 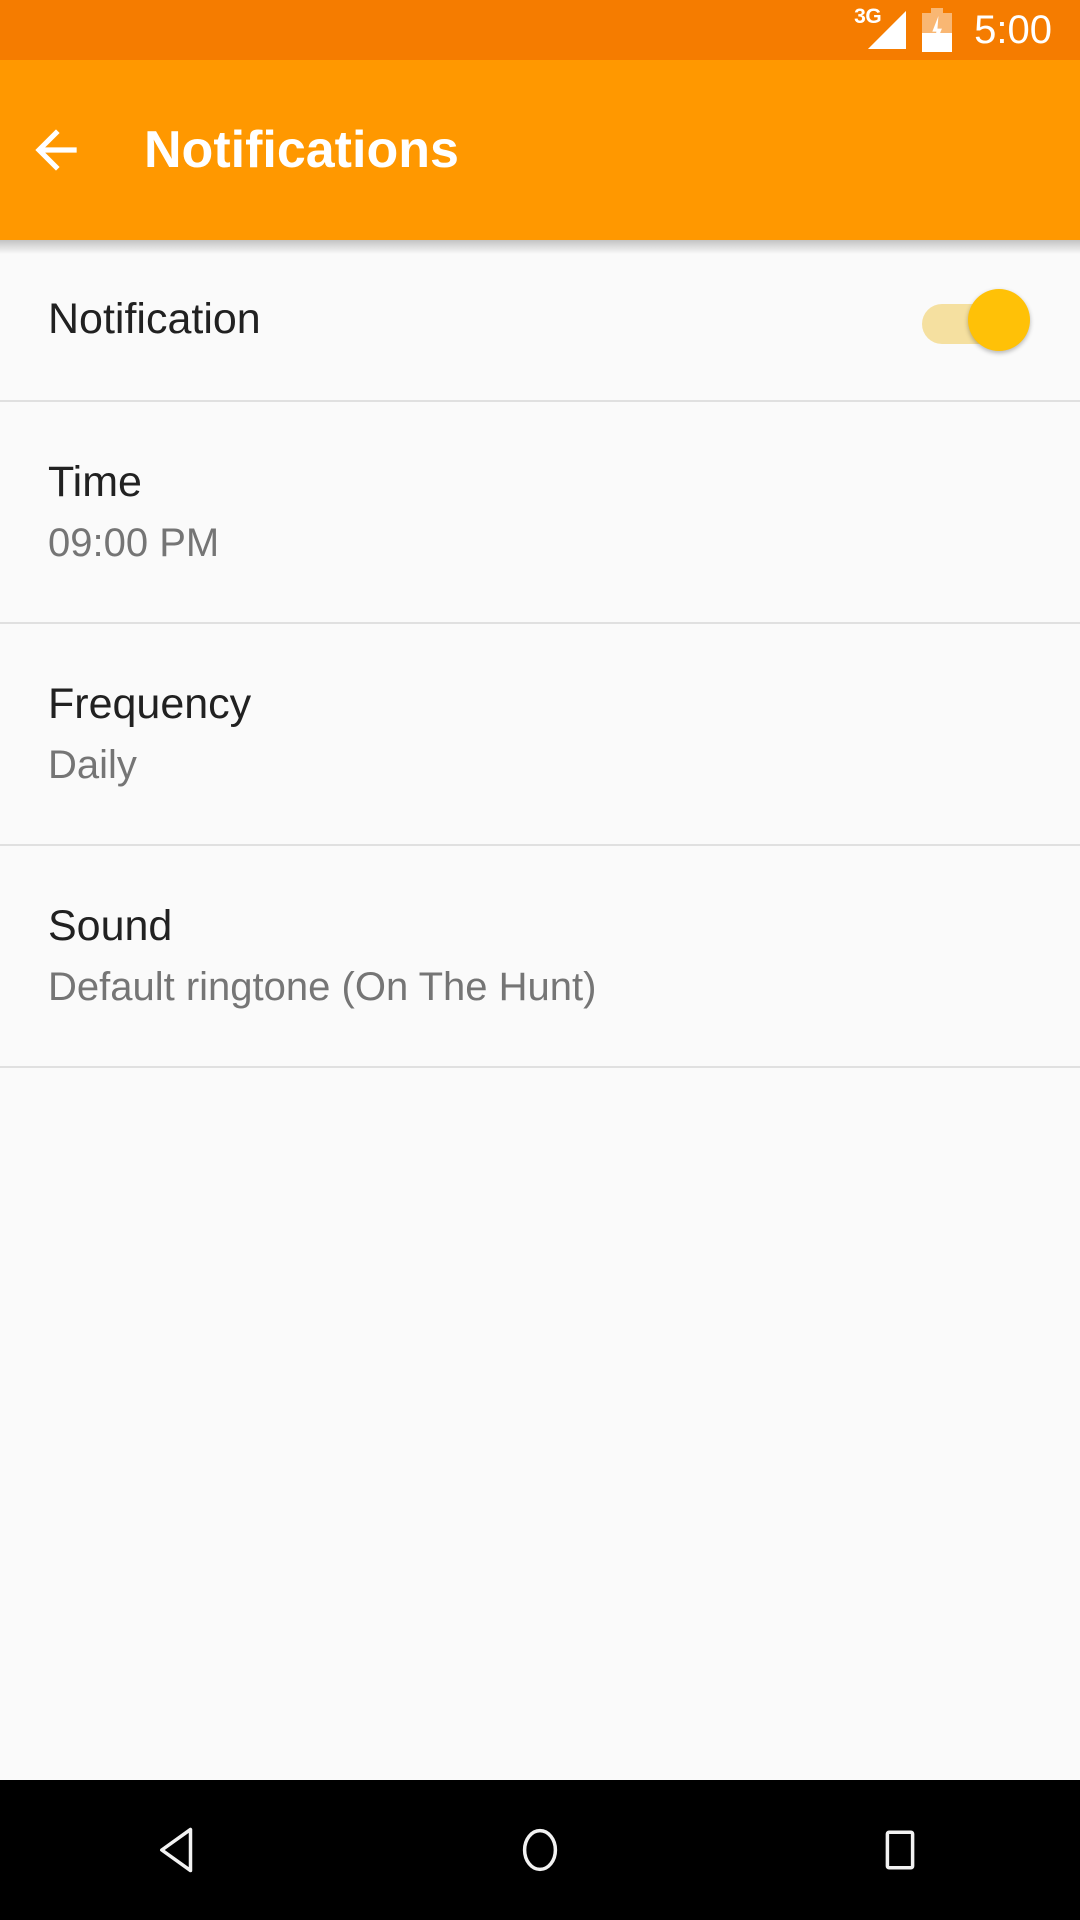 What do you see at coordinates (150, 704) in the screenshot?
I see `row-title: Frequency` at bounding box center [150, 704].